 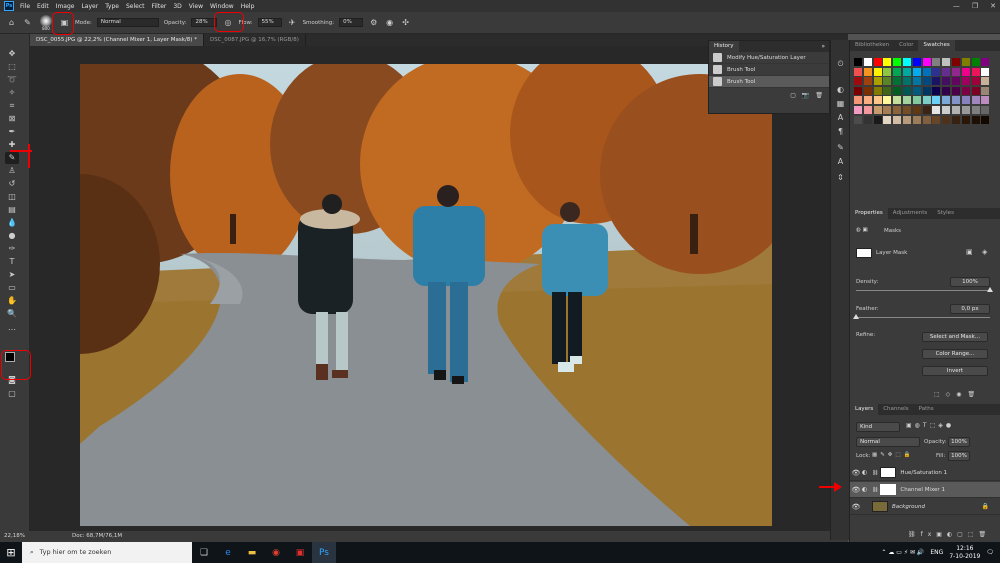 I want to click on menu-layer: Layer, so click(x=89, y=6).